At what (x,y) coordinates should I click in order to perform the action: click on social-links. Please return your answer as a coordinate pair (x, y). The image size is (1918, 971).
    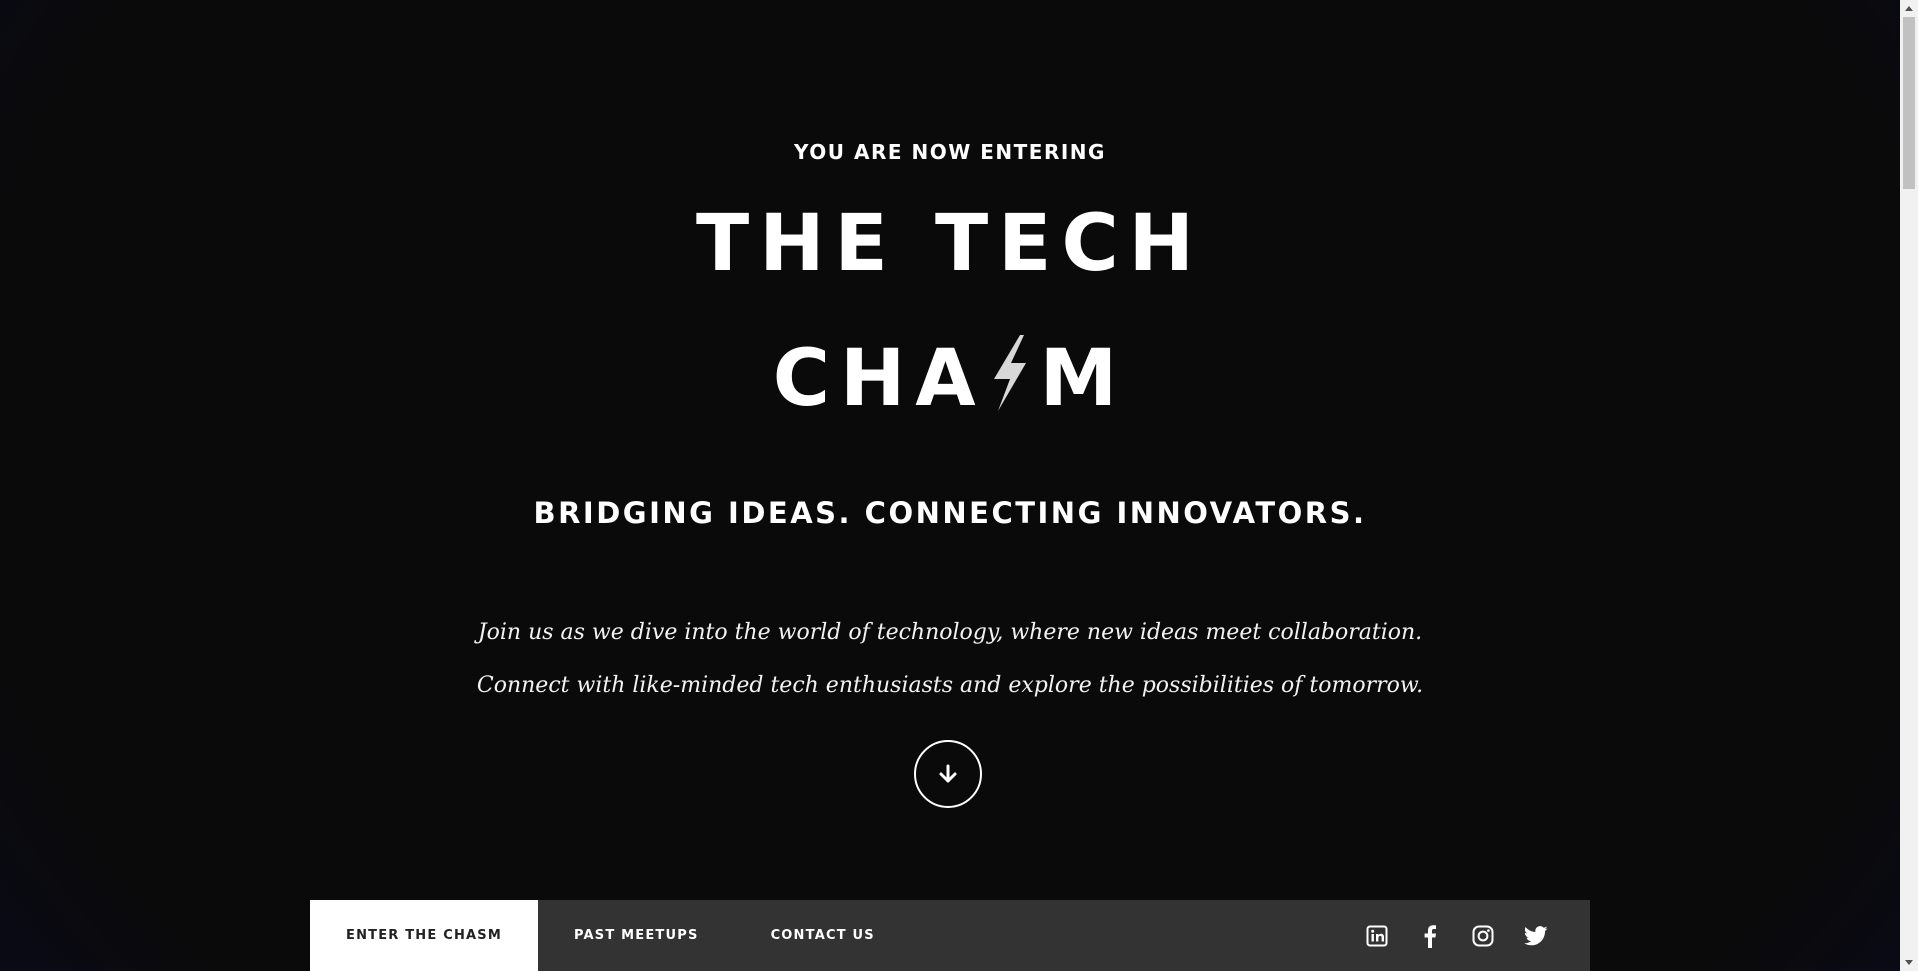
    Looking at the image, I should click on (1463, 935).